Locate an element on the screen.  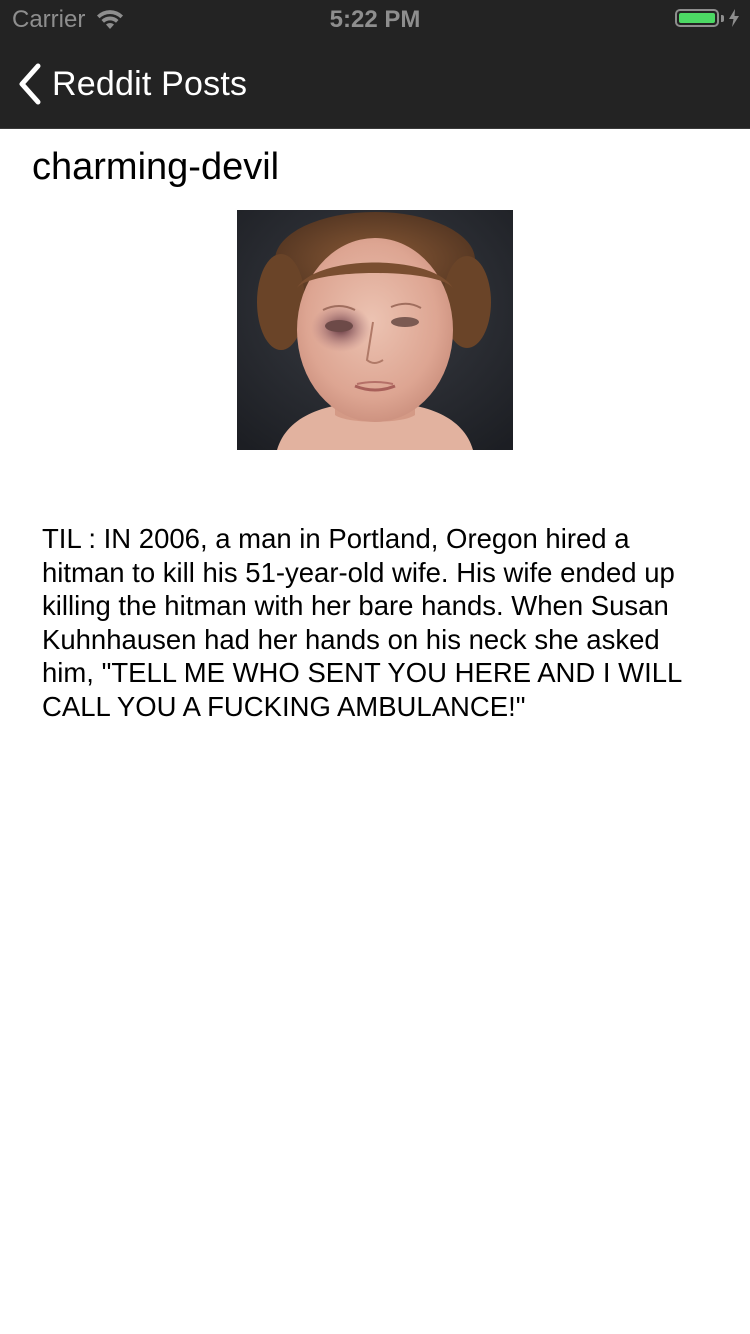
back-button: Reddit Posts is located at coordinates (131, 84).